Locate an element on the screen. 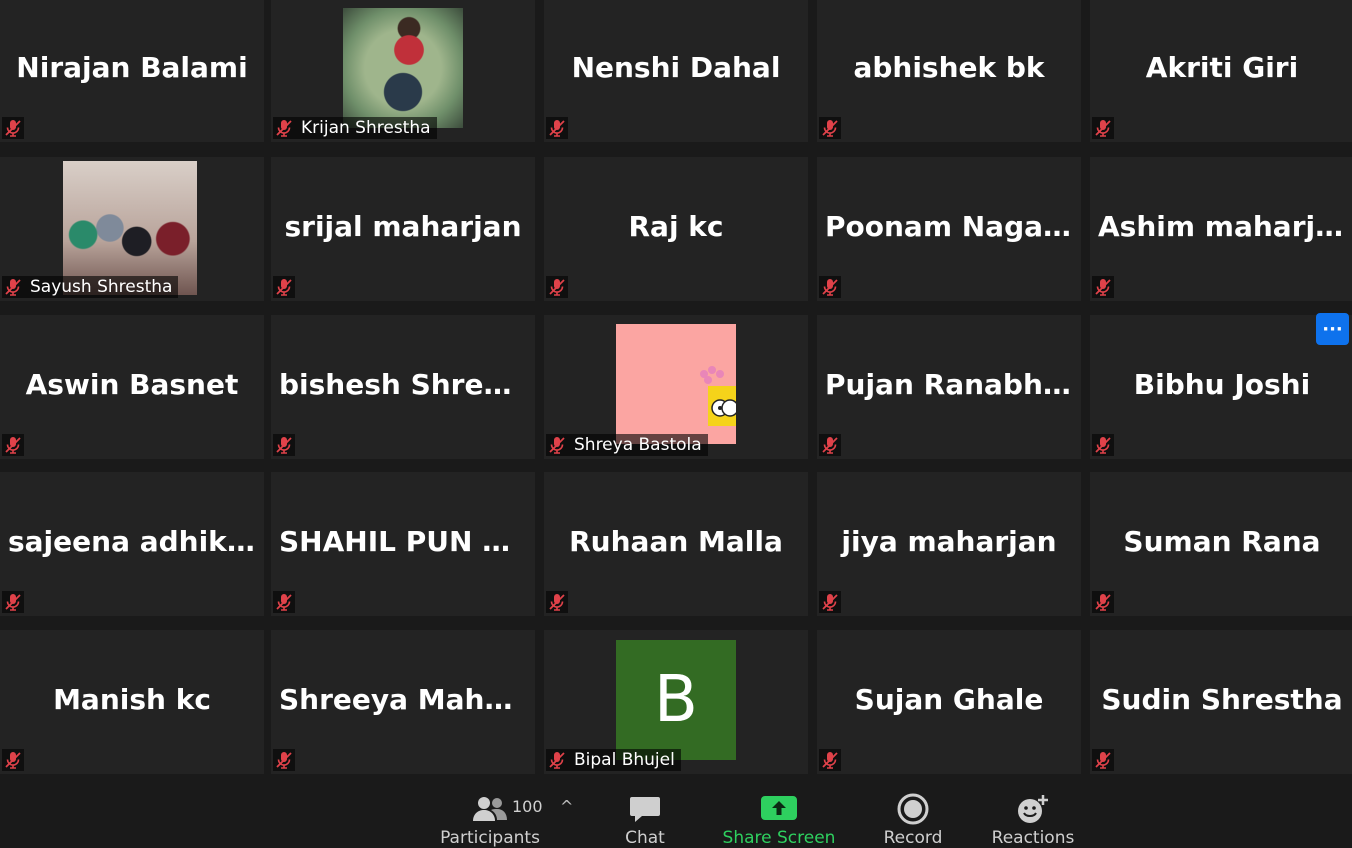 This screenshot has height=848, width=1352. participant-tile: Sujan Ghale is located at coordinates (949, 702).